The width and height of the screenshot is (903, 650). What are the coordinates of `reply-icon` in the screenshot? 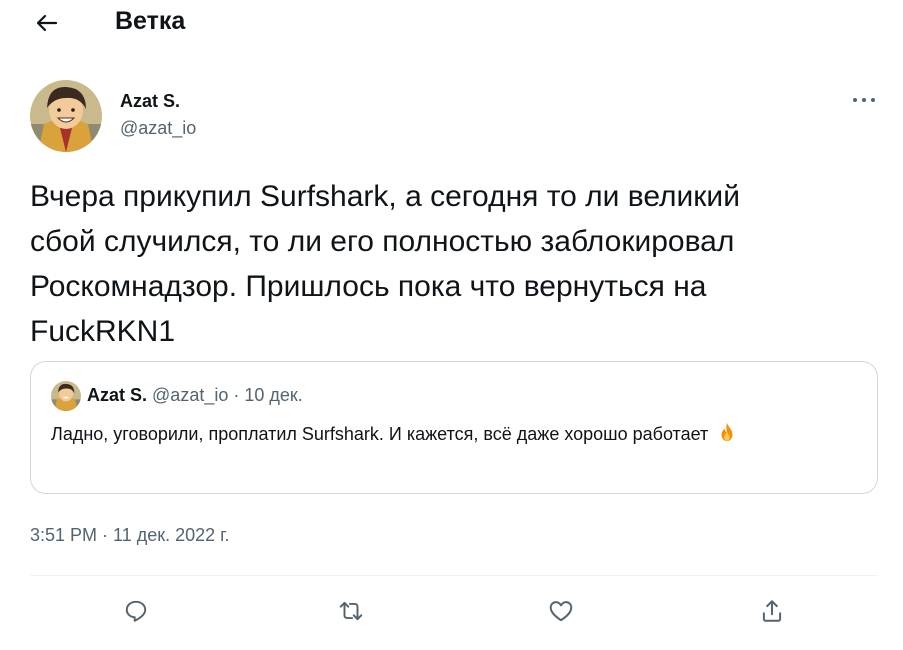 It's located at (136, 611).